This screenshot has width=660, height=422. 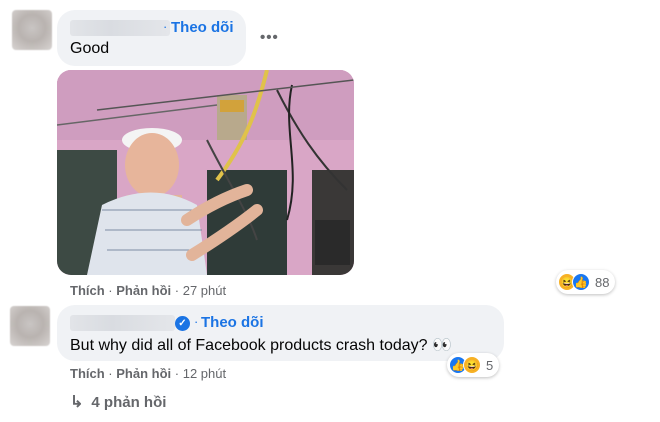 I want to click on reply-arrow-icon: ↳, so click(x=77, y=402).